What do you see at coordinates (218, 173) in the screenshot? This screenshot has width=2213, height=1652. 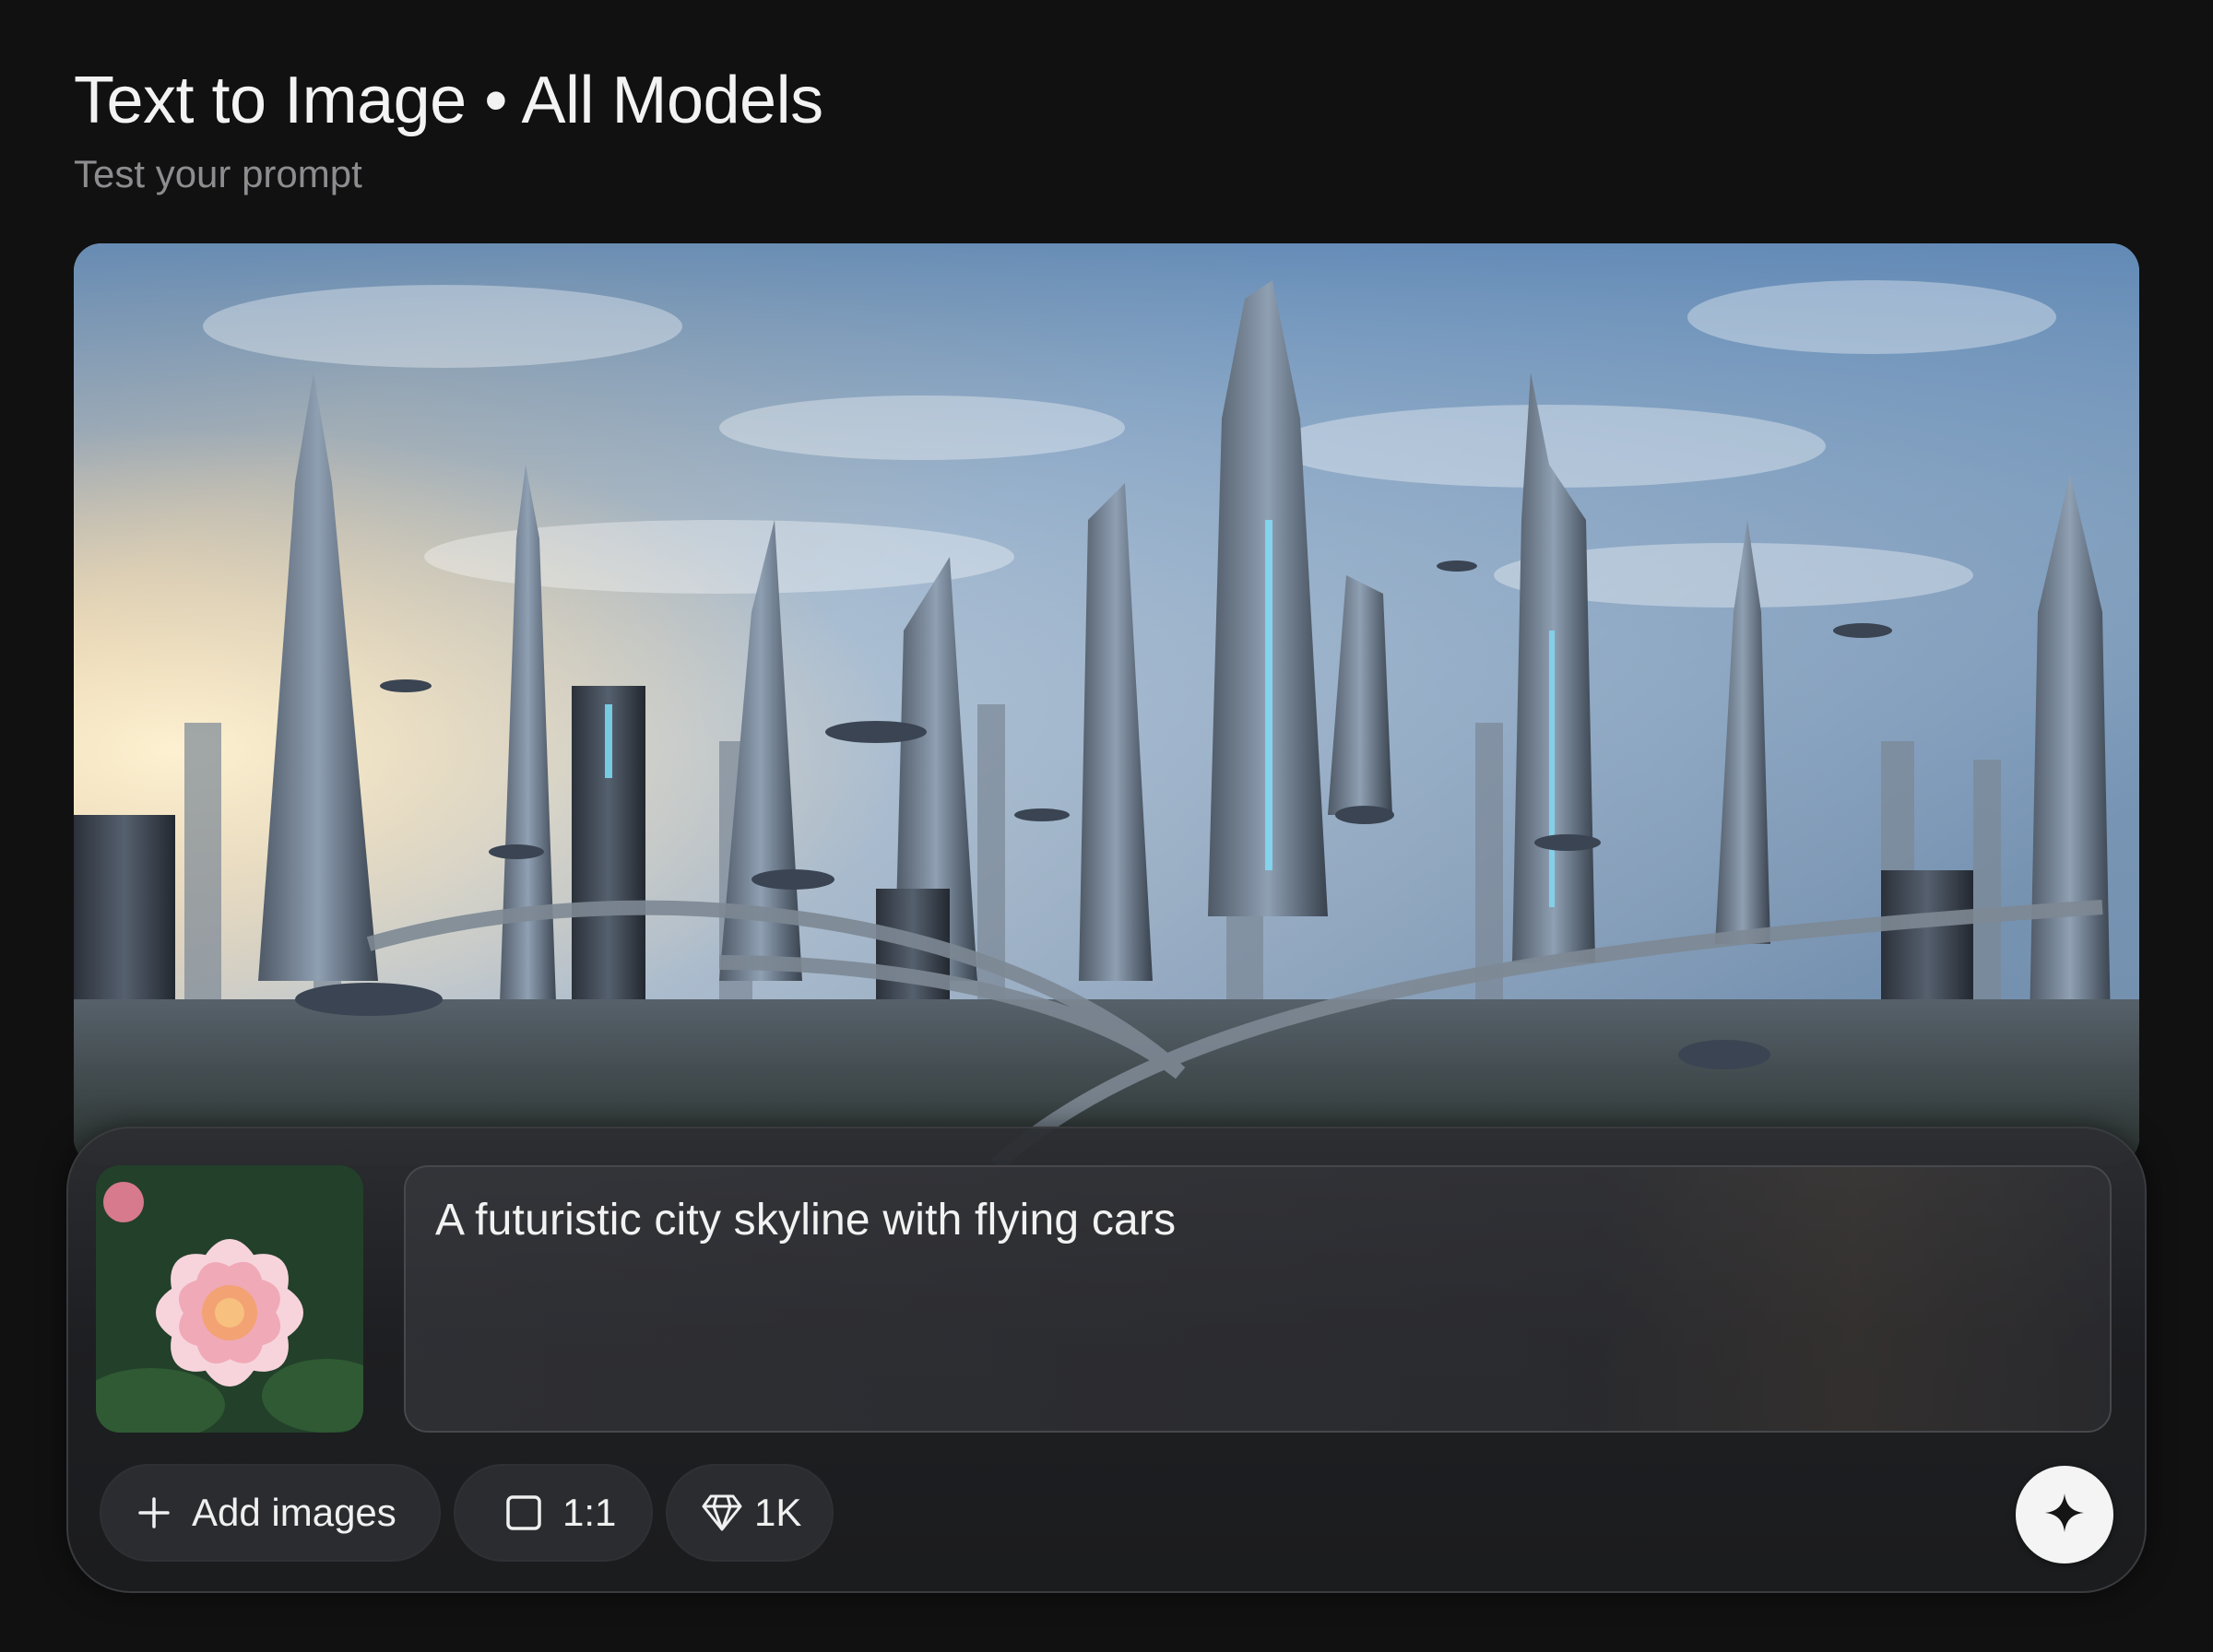 I see `page-subtitle: Test your prompt` at bounding box center [218, 173].